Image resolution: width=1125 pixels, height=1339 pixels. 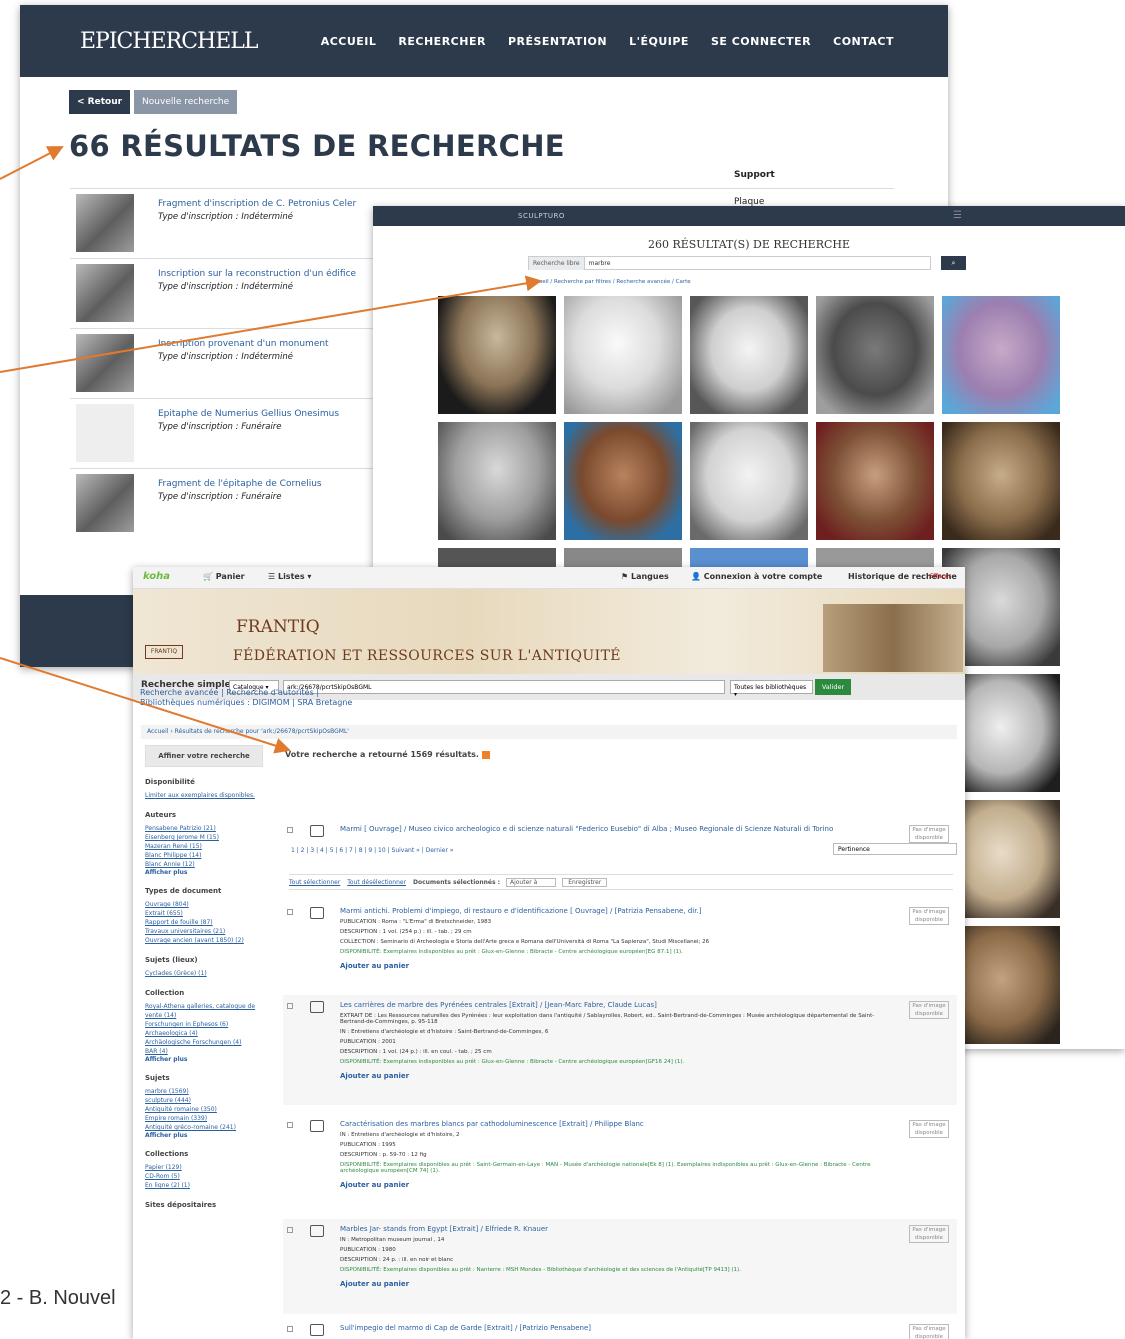 What do you see at coordinates (58, 1298) in the screenshot?
I see `slide-footer: 2 - B. Nouvel` at bounding box center [58, 1298].